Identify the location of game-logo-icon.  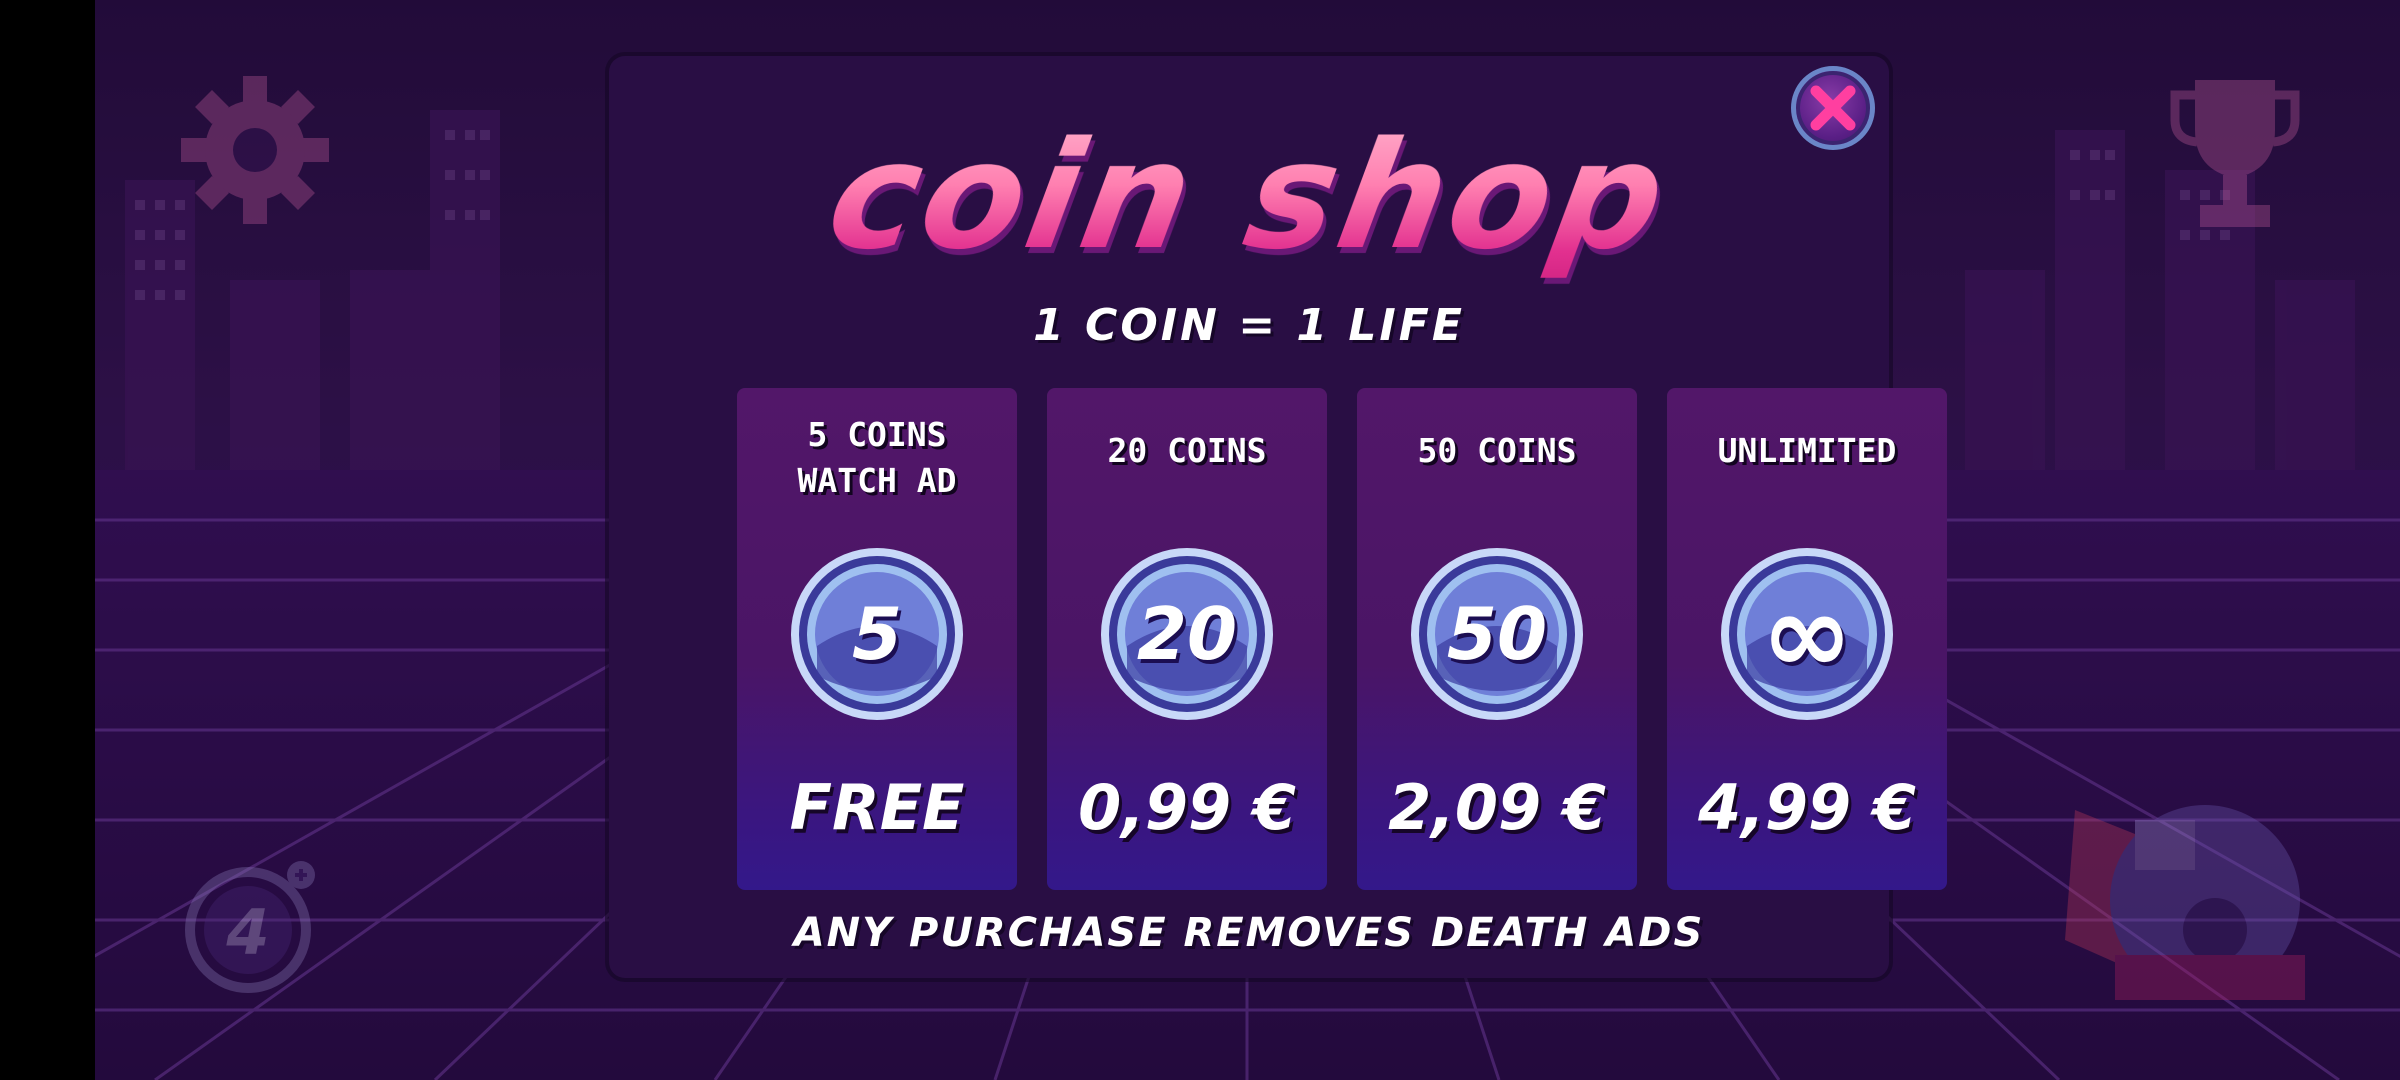
(2185, 900).